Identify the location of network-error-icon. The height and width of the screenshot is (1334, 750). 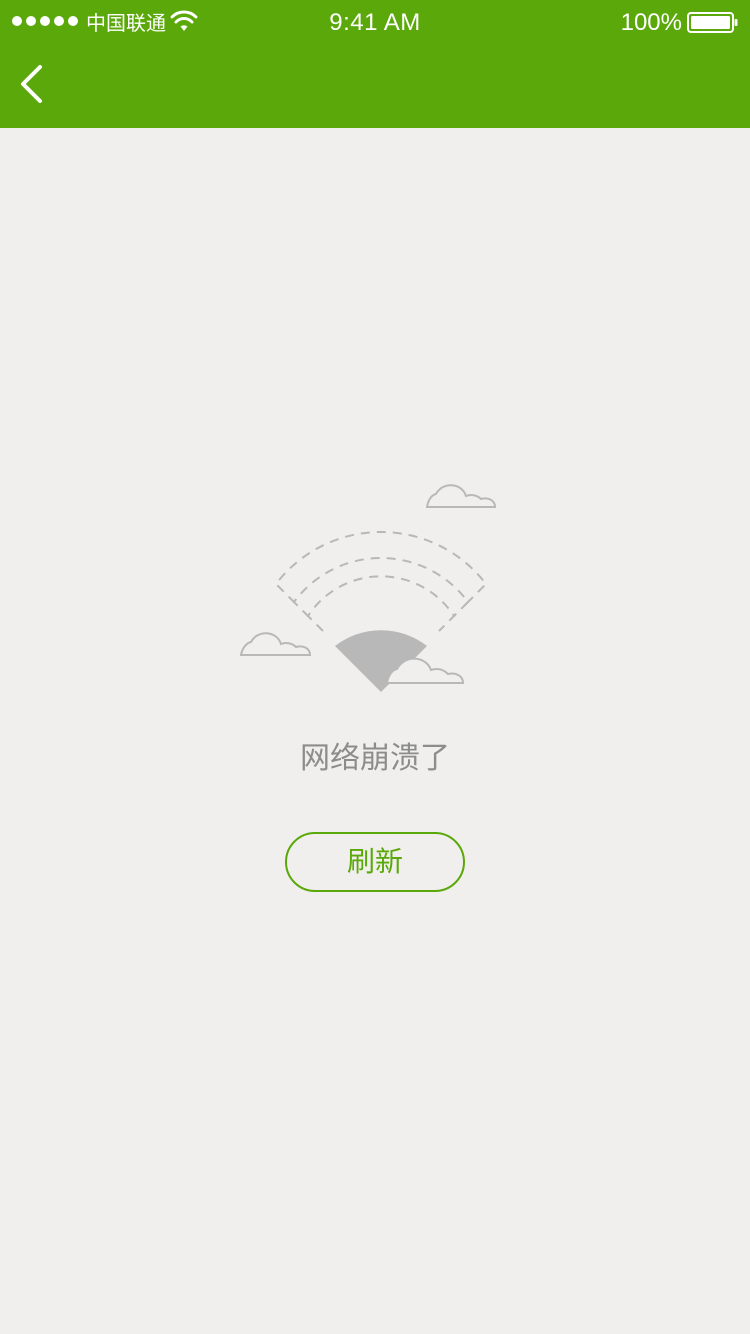
(368, 588).